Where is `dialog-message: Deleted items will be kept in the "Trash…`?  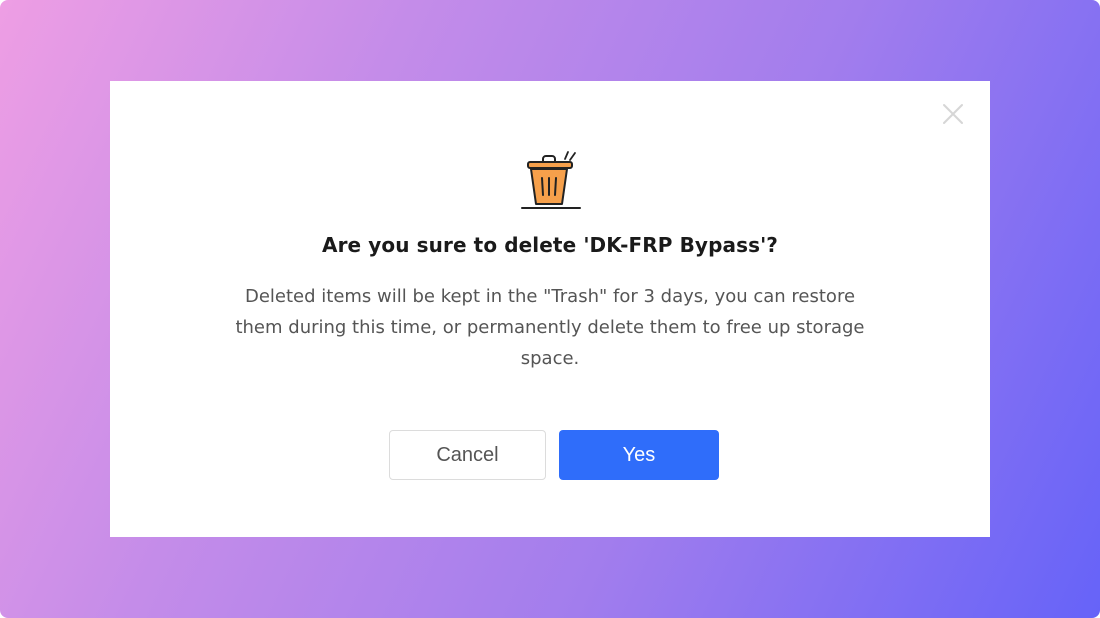 dialog-message: Deleted items will be kept in the "Trash… is located at coordinates (550, 327).